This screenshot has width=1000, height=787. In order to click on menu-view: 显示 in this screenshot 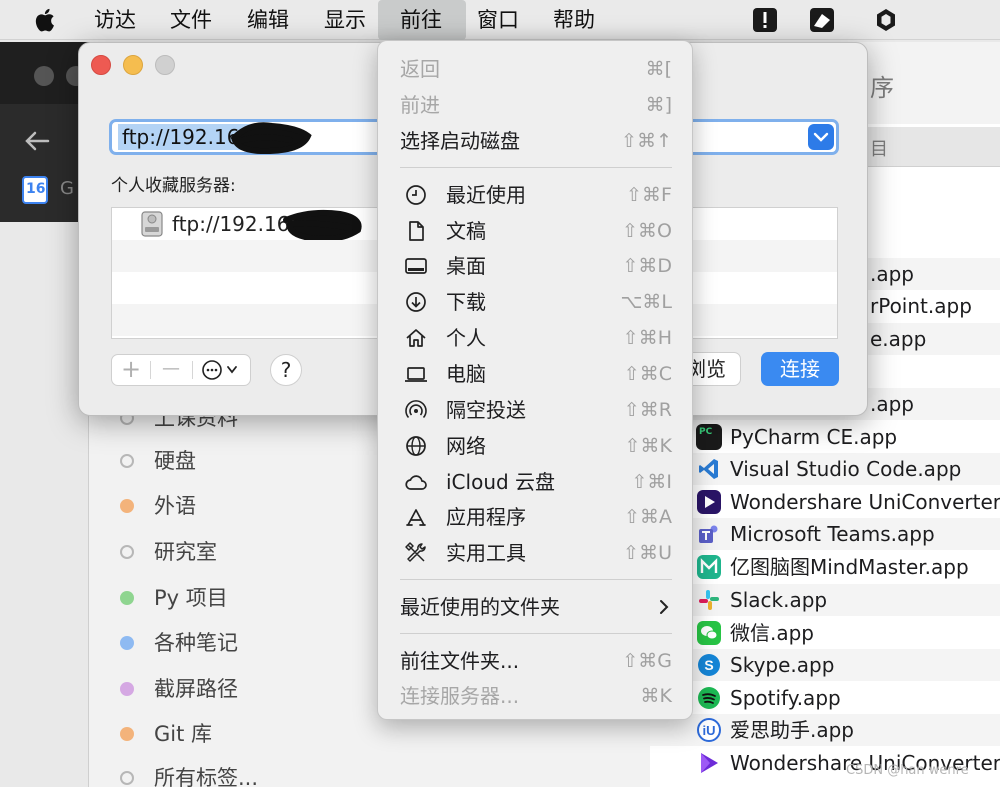, I will do `click(345, 20)`.